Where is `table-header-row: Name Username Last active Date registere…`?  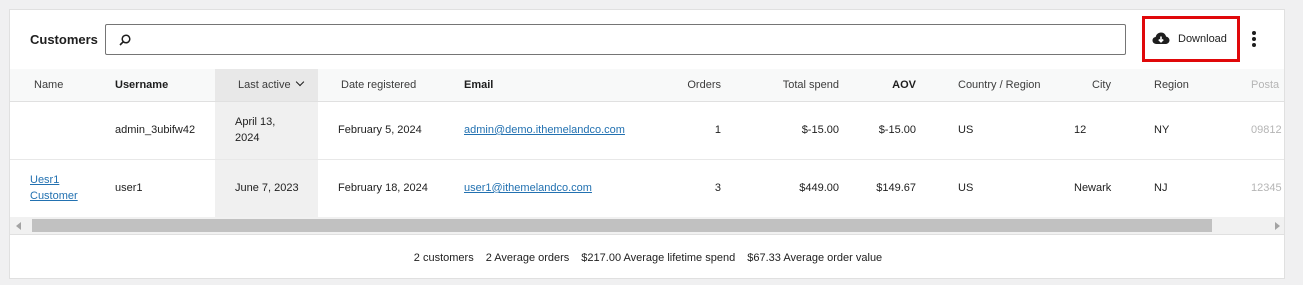
table-header-row: Name Username Last active Date registere… is located at coordinates (647, 85).